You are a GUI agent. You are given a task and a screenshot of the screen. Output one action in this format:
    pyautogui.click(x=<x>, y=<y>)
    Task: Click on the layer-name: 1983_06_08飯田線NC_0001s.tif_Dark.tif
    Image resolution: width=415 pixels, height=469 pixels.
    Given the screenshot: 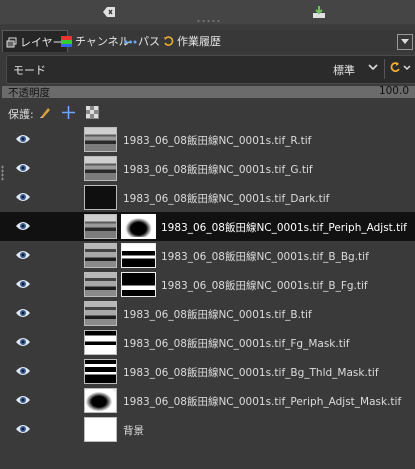 What is the action you would take?
    pyautogui.click(x=226, y=198)
    